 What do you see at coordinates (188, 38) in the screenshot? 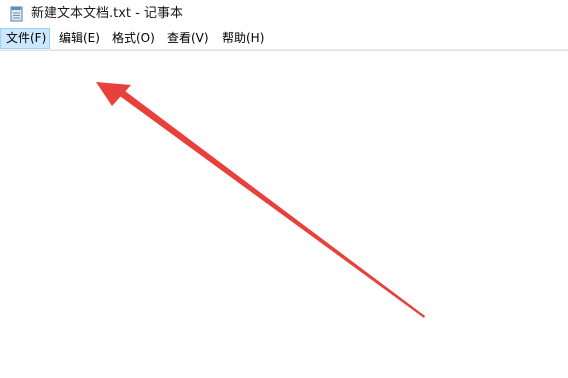
I see `menu-view: 查看(V)` at bounding box center [188, 38].